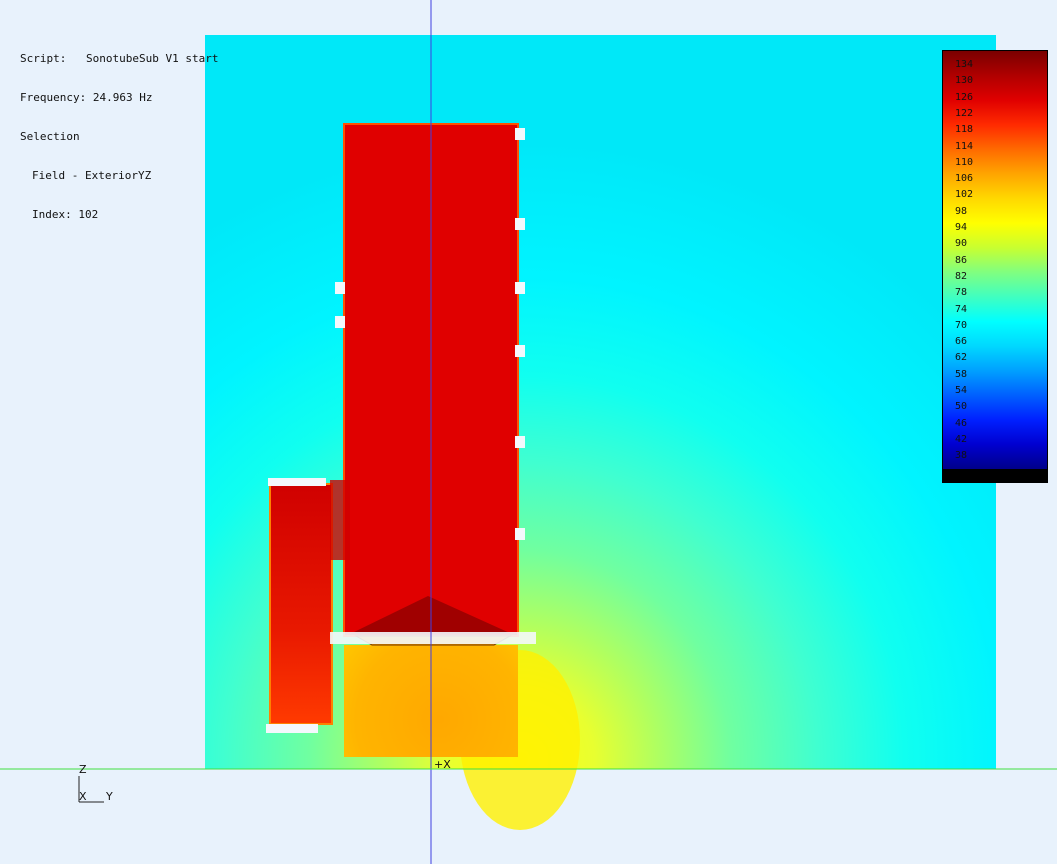 This screenshot has height=864, width=1057. What do you see at coordinates (109, 796) in the screenshot?
I see `triad-y-label: Y` at bounding box center [109, 796].